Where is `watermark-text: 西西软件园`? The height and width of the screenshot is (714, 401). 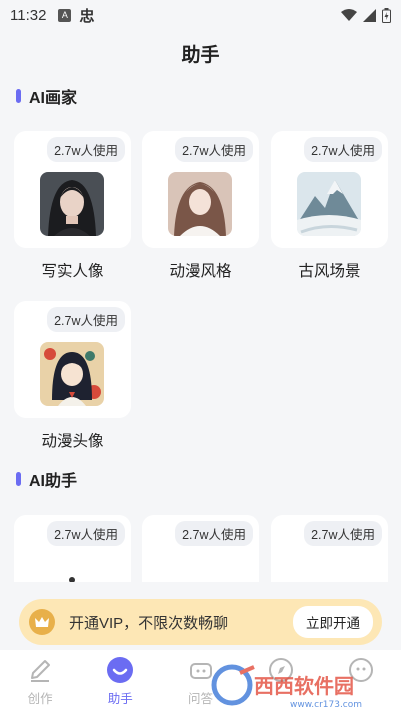 watermark-text: 西西软件园 is located at coordinates (304, 686).